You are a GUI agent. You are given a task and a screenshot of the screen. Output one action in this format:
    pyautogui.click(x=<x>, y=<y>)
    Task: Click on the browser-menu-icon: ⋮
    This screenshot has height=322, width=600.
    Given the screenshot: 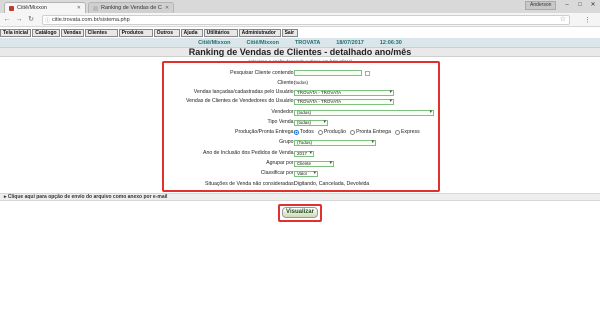 What is the action you would take?
    pyautogui.click(x=587, y=20)
    